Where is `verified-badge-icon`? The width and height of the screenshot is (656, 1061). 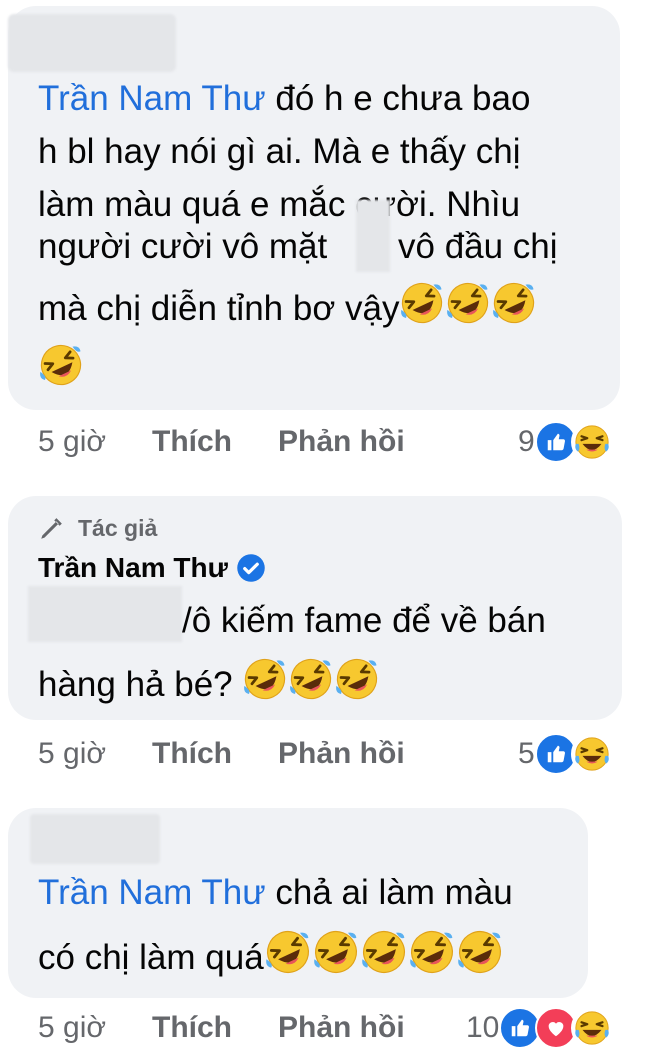
verified-badge-icon is located at coordinates (251, 568).